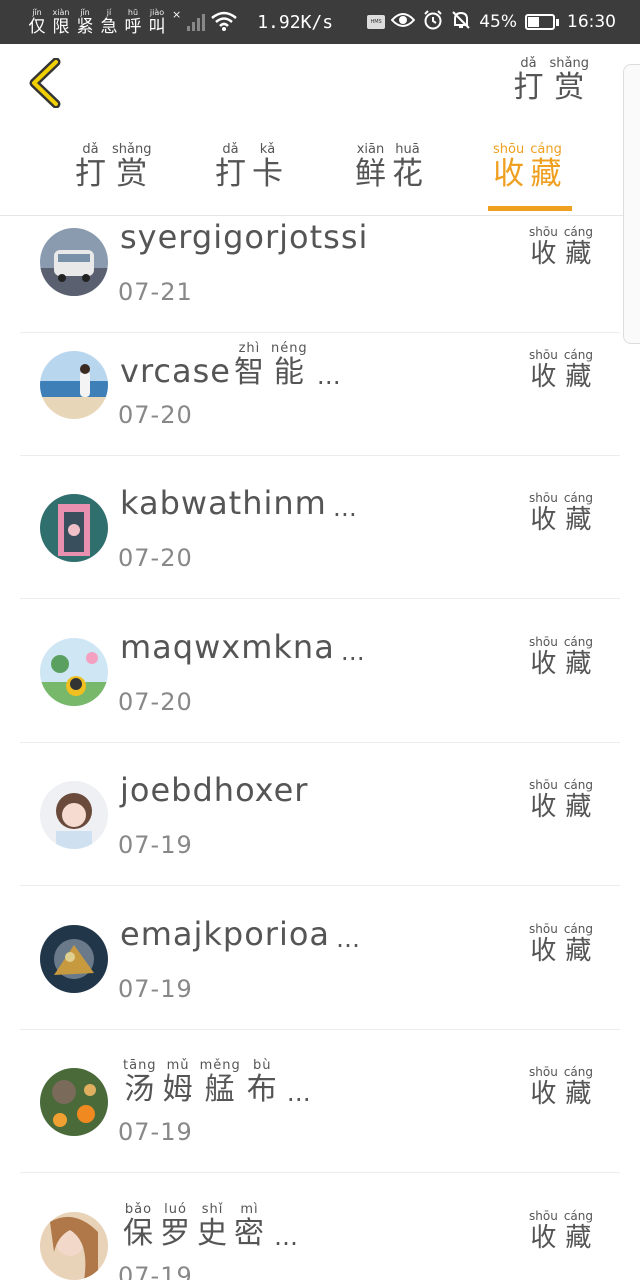 This screenshot has width=640, height=1280. Describe the element at coordinates (289, 372) in the screenshot. I see `hanzi: 能` at that location.